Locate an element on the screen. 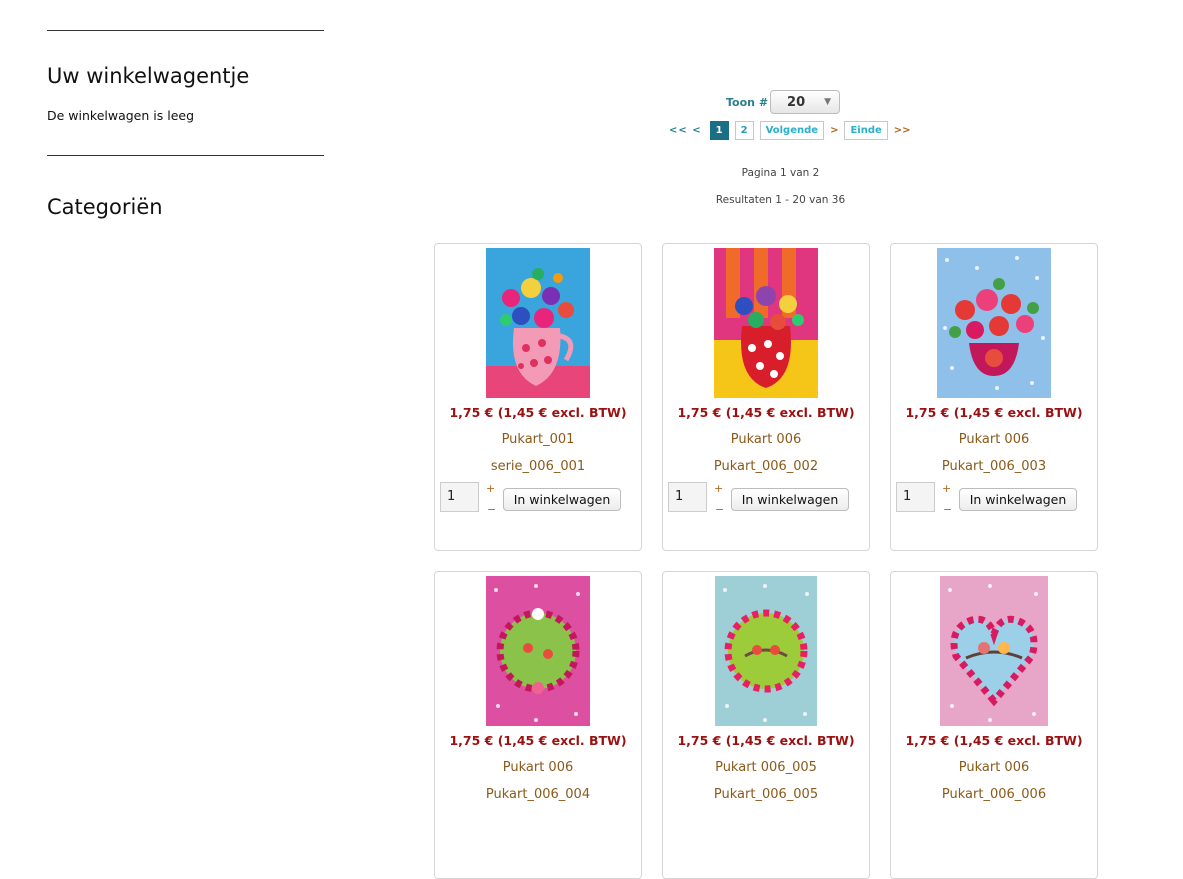  limit-select: 20 ▼ is located at coordinates (805, 102).